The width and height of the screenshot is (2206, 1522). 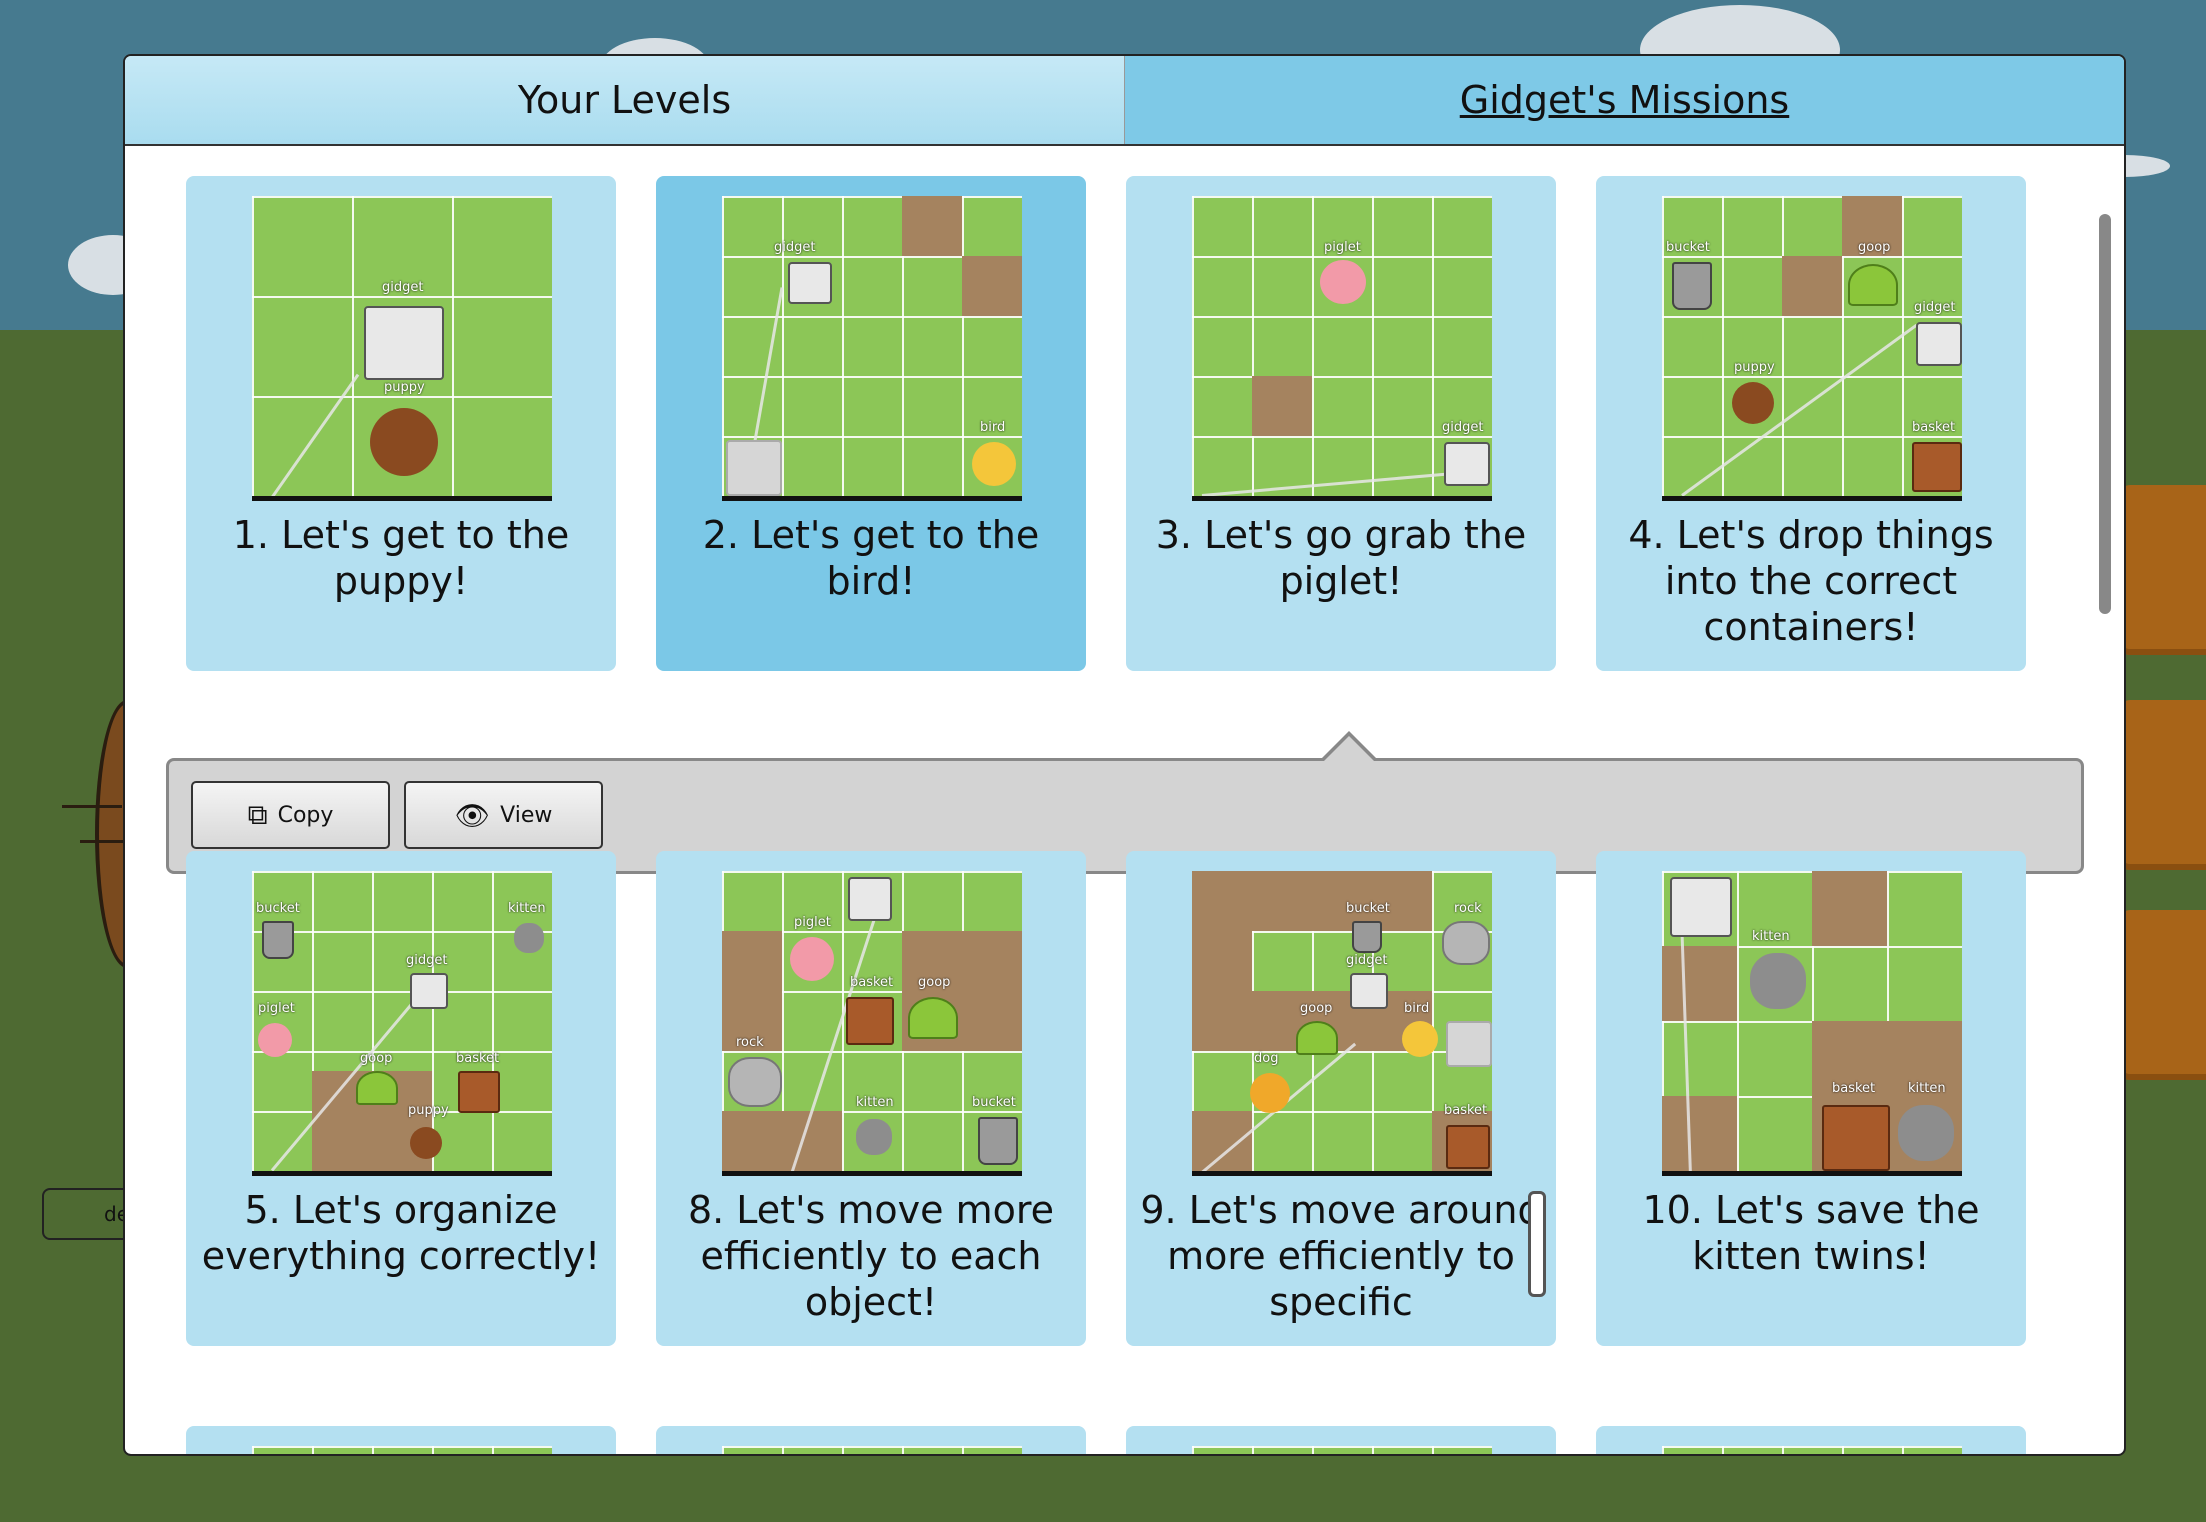 What do you see at coordinates (872, 348) in the screenshot?
I see `level-thumbnail: gidget bird` at bounding box center [872, 348].